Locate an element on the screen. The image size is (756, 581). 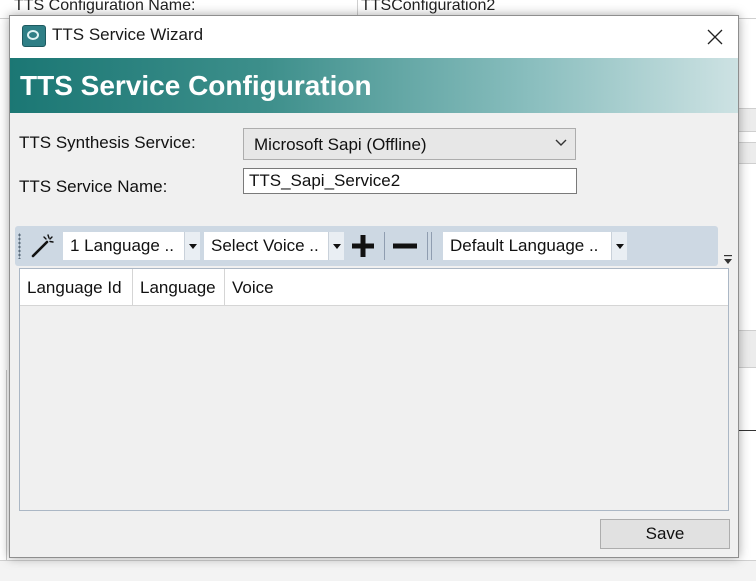
service-name-input is located at coordinates (410, 181).